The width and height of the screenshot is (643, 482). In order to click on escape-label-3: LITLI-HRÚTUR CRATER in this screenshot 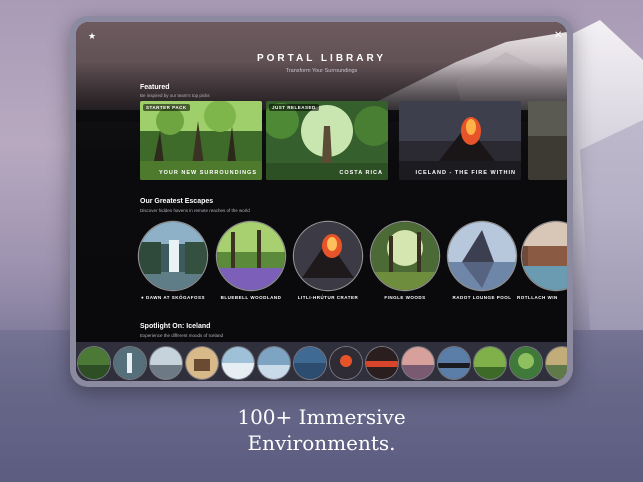, I will do `click(328, 297)`.